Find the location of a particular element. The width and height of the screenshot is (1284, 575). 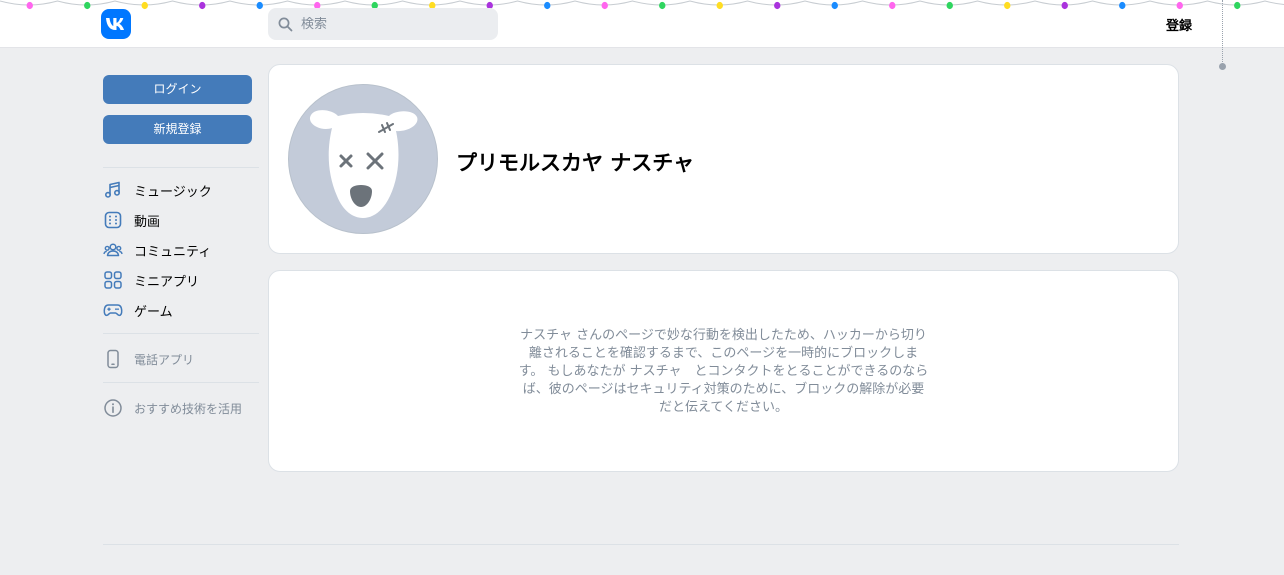

phone-icon is located at coordinates (113, 359).